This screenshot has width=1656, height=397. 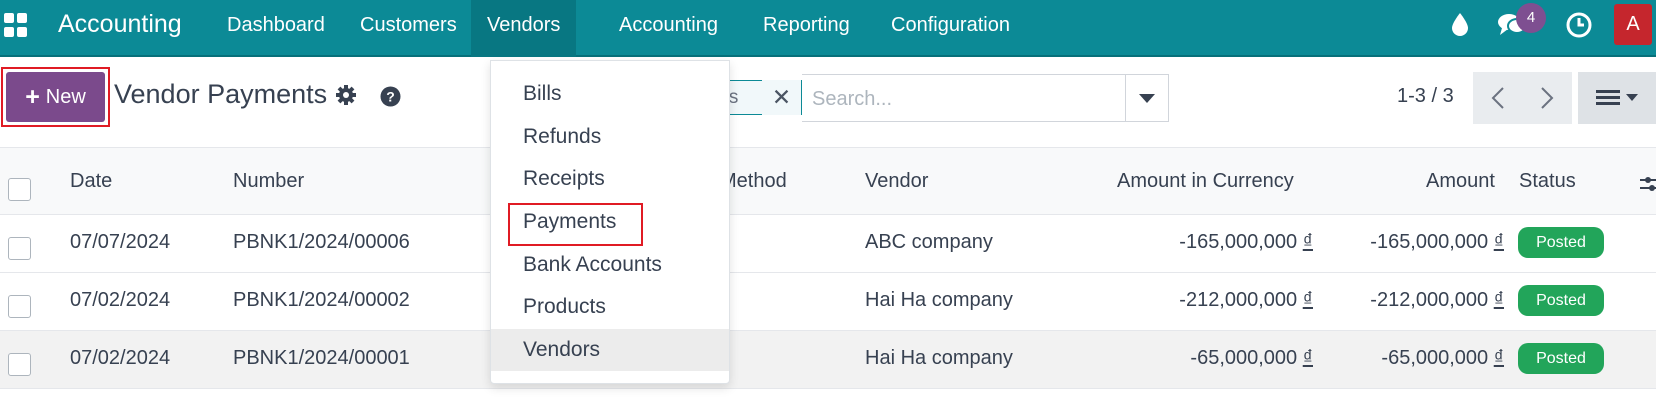 I want to click on row-vendor: ABC company, so click(x=929, y=242).